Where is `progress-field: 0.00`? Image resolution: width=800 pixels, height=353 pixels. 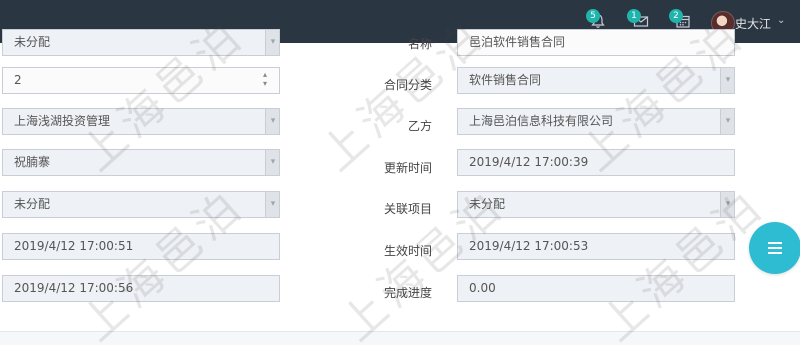
progress-field: 0.00 is located at coordinates (596, 288).